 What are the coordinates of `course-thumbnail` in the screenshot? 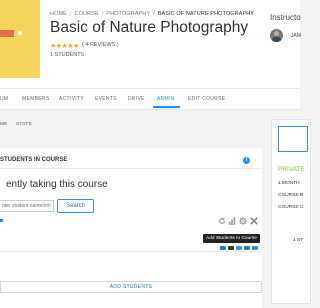 It's located at (20, 39).